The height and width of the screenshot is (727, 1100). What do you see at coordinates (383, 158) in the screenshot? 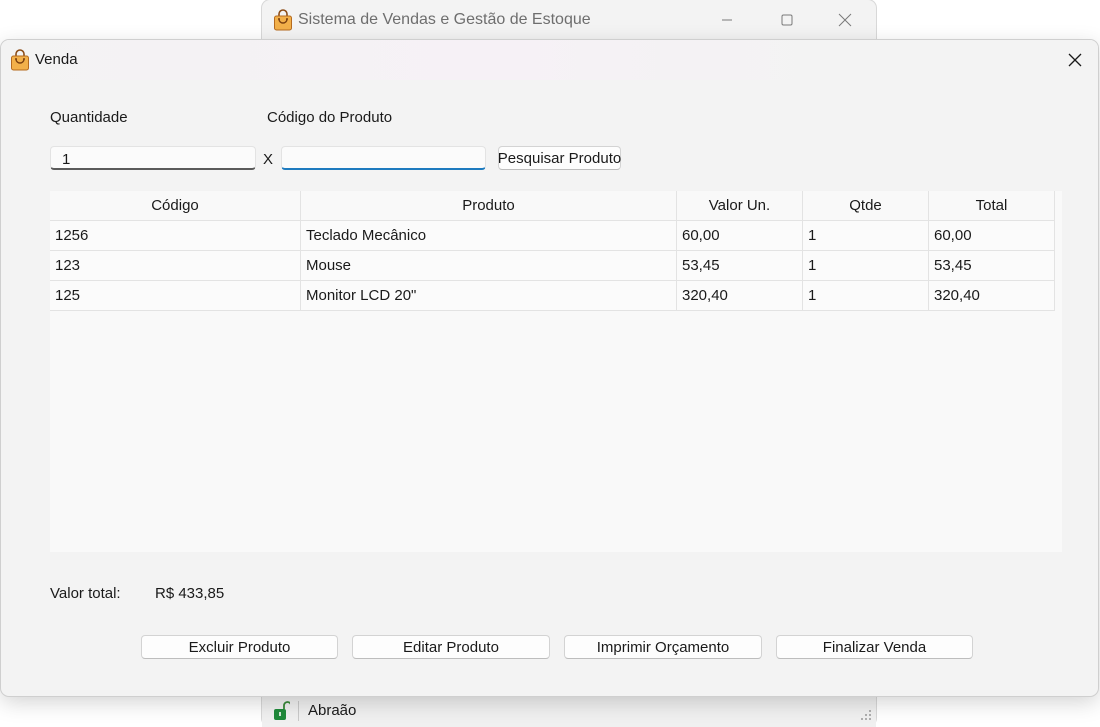
I see `product-code-input` at bounding box center [383, 158].